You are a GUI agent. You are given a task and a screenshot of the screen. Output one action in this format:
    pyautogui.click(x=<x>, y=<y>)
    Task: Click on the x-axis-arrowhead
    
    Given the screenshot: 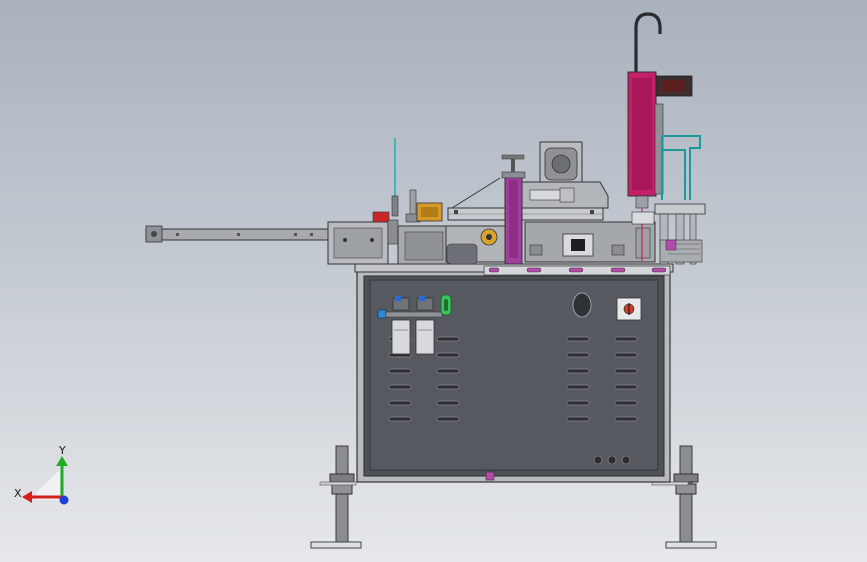 What is the action you would take?
    pyautogui.click(x=27, y=497)
    